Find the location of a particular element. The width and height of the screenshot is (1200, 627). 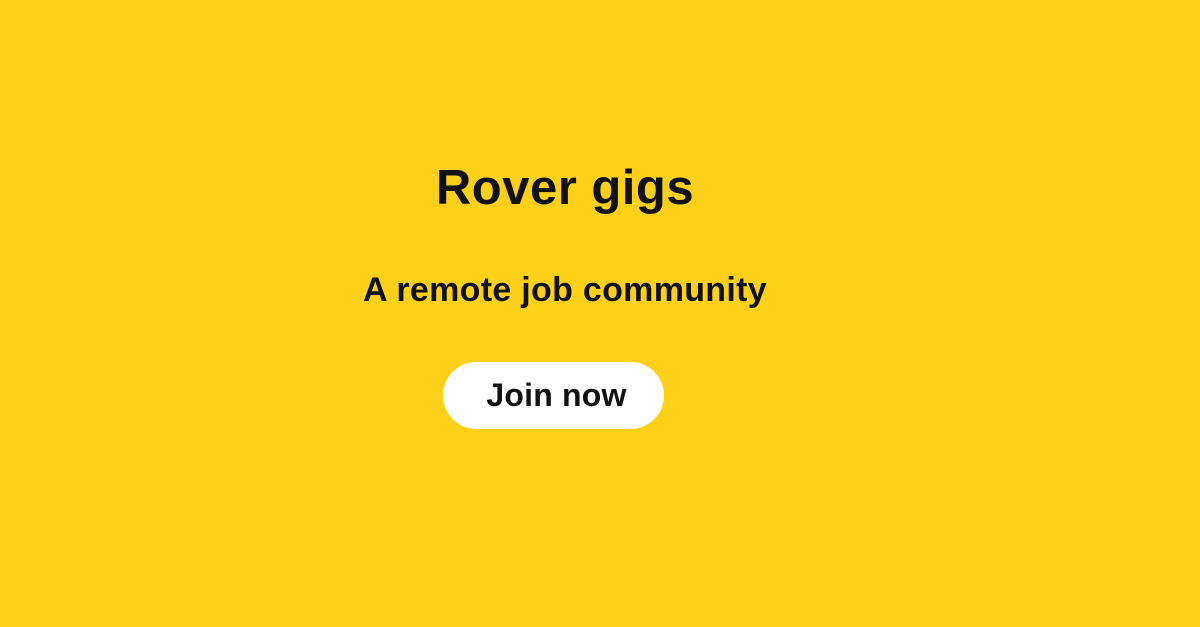

join-now-button: Join now is located at coordinates (553, 395).